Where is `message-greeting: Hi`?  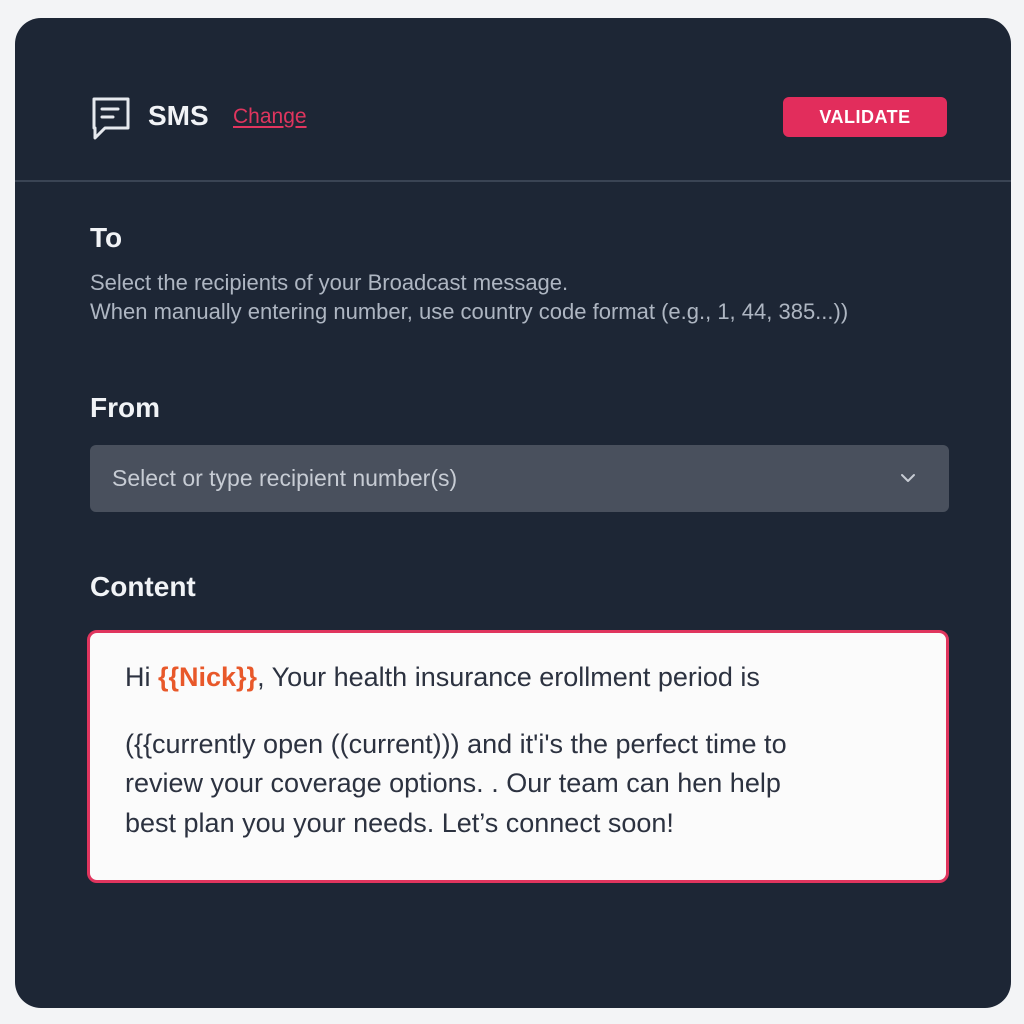
message-greeting: Hi is located at coordinates (141, 677).